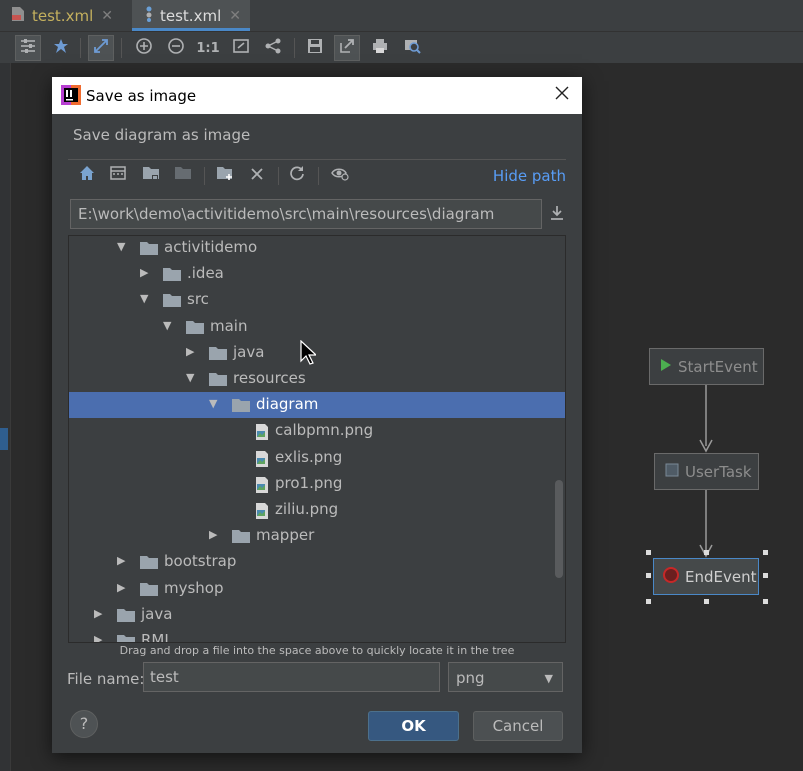 This screenshot has height=771, width=803. Describe the element at coordinates (317, 589) in the screenshot. I see `tree-folder-item: ▶ myshop` at that location.